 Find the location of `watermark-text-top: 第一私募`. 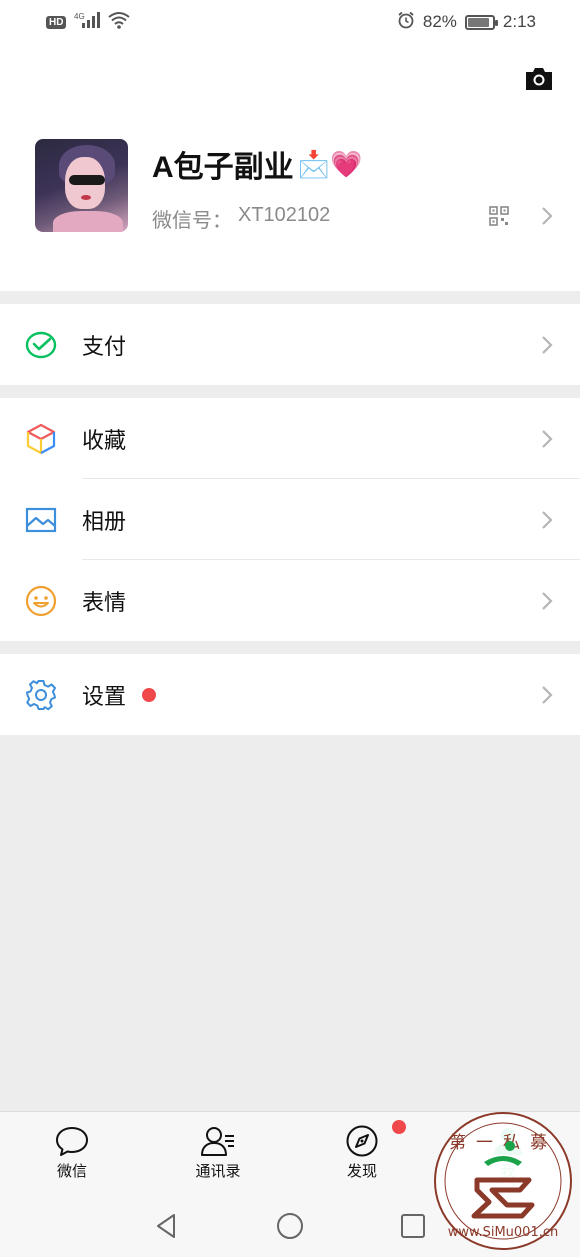

watermark-text-top: 第一私募 is located at coordinates (503, 1143).